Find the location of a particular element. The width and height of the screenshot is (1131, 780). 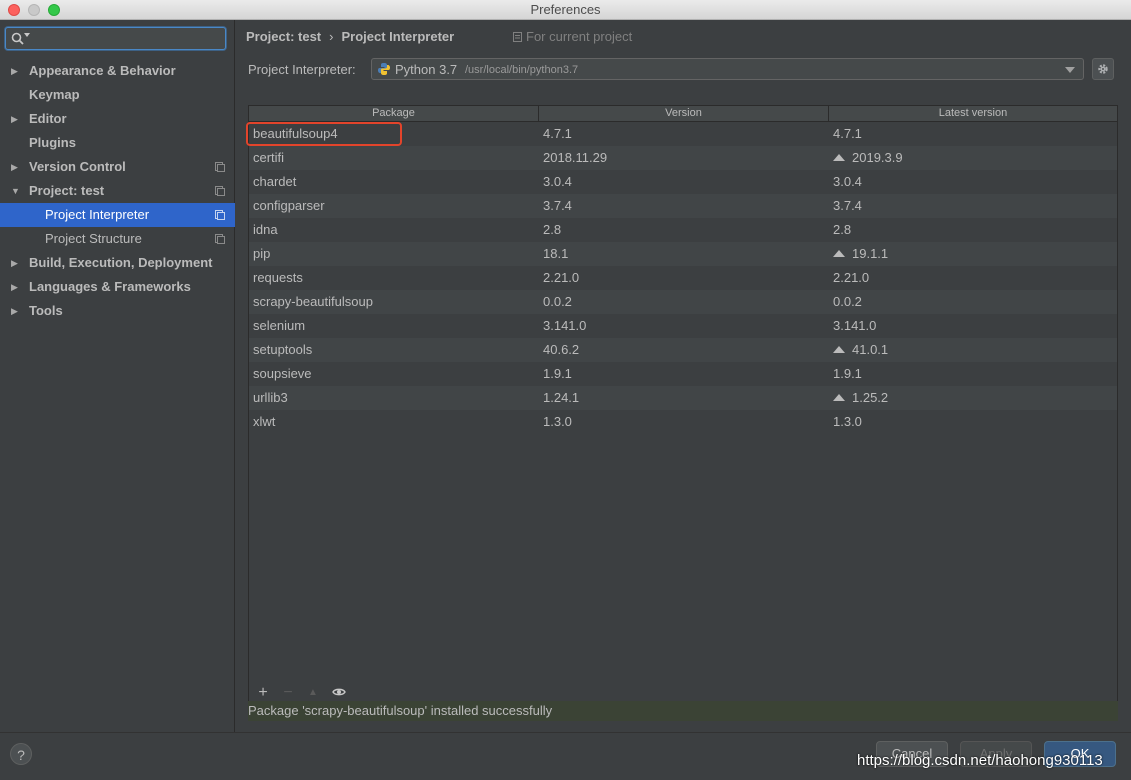

breadcrumb: Project: test › Project Interpreter is located at coordinates (350, 36).